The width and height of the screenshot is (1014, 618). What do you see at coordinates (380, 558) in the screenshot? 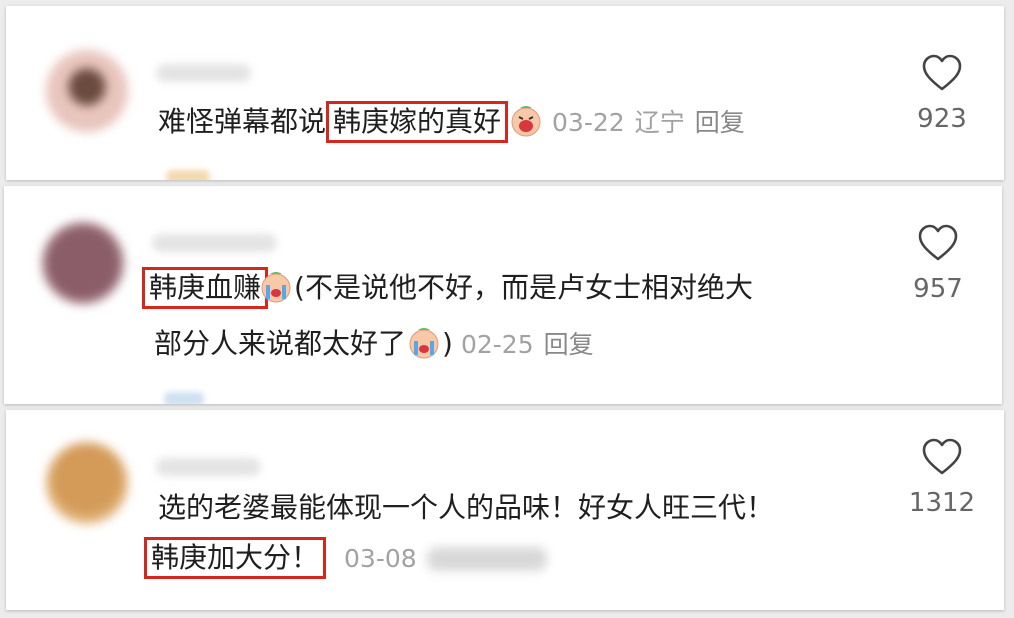
I see `comment-date: 03-08` at bounding box center [380, 558].